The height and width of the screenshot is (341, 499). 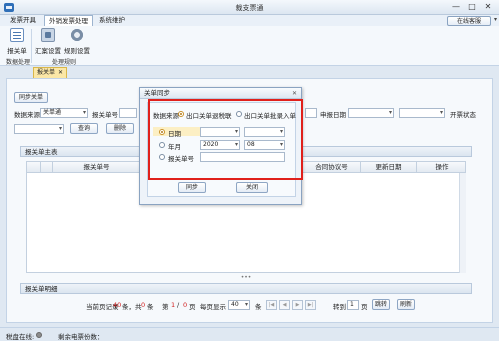 I want to click on document-icon, so click(x=17, y=35).